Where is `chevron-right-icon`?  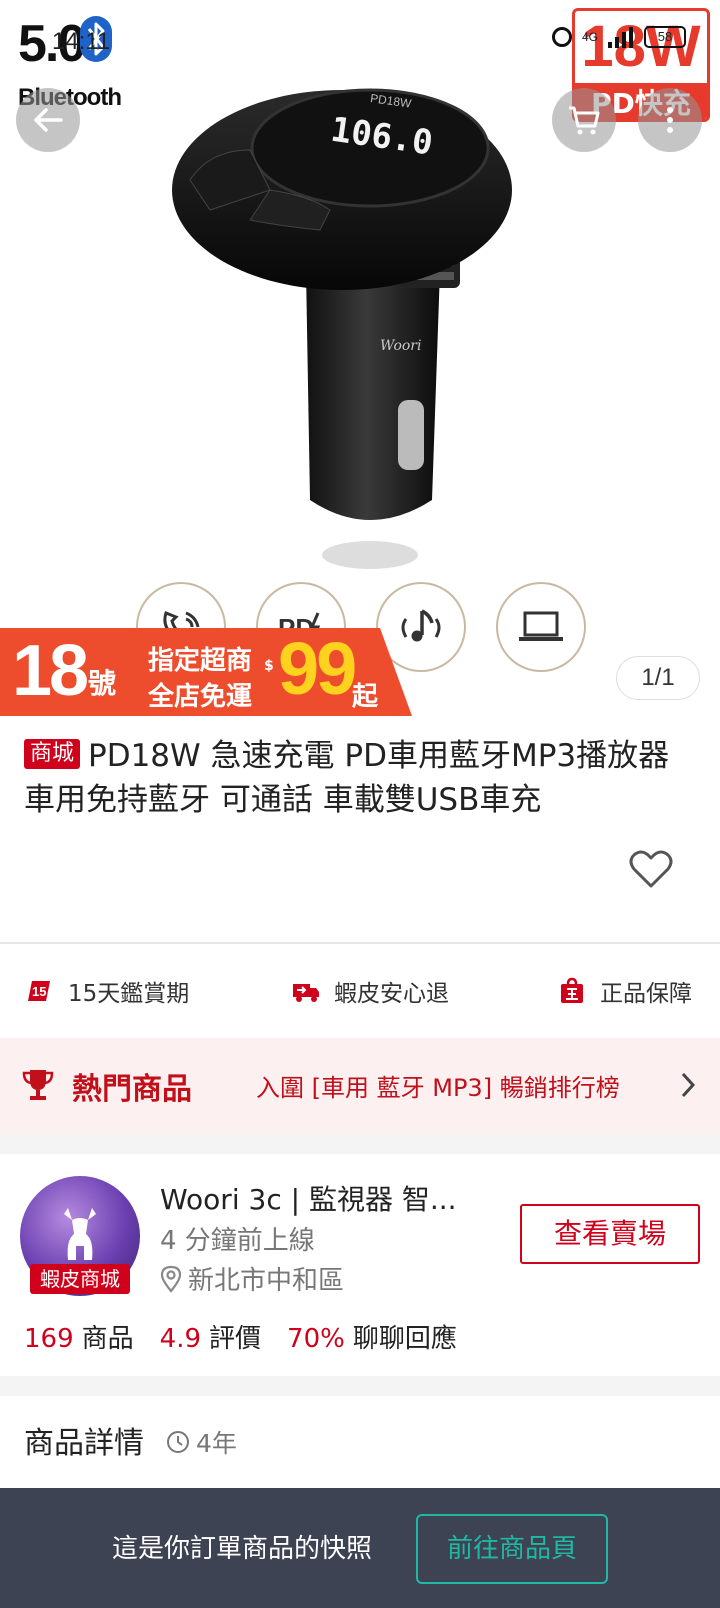
chevron-right-icon is located at coordinates (688, 1085).